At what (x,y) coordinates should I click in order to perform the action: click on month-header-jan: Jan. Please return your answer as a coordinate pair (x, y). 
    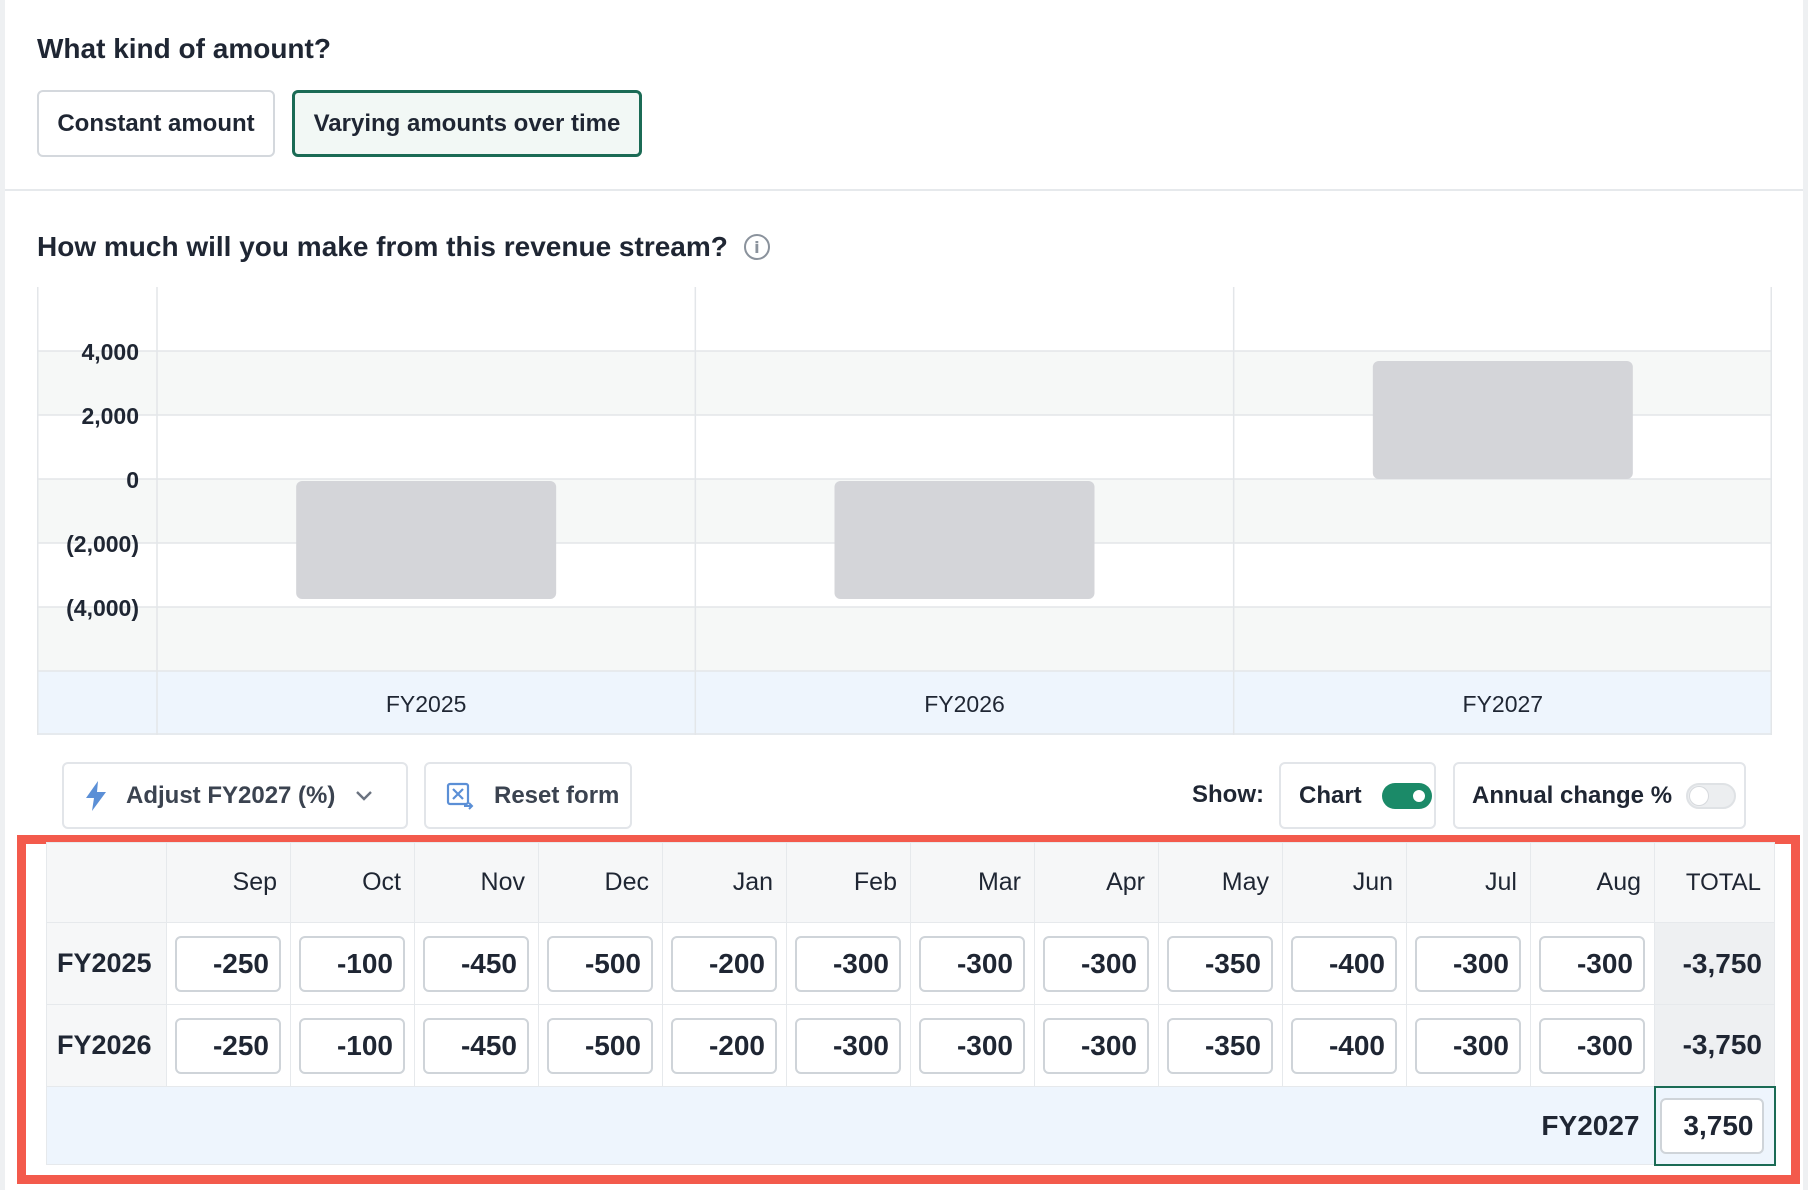
    Looking at the image, I should click on (724, 882).